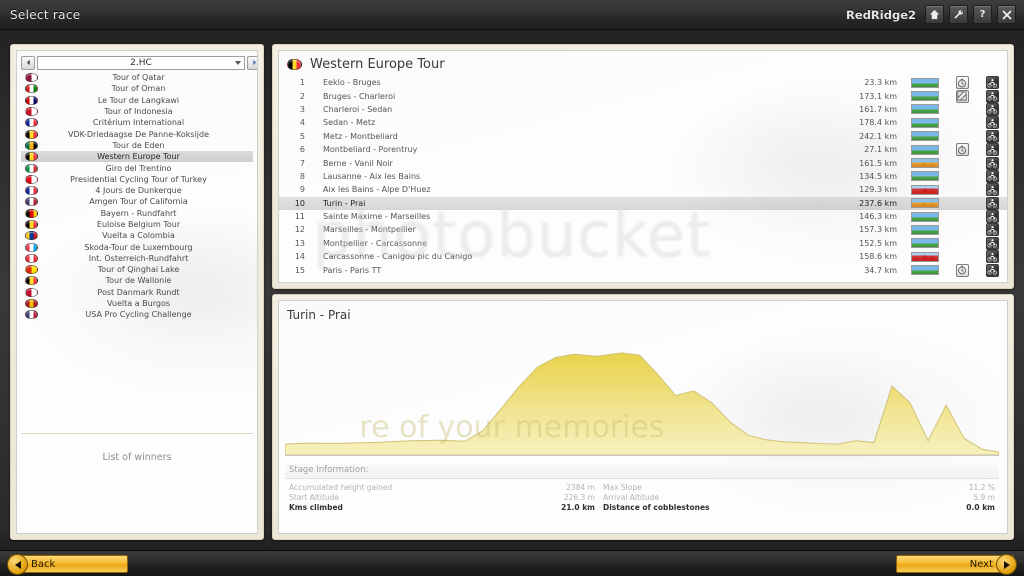 Image resolution: width=1024 pixels, height=576 pixels. Describe the element at coordinates (137, 292) in the screenshot. I see `race-list-item: Post Danmark Rundt` at that location.